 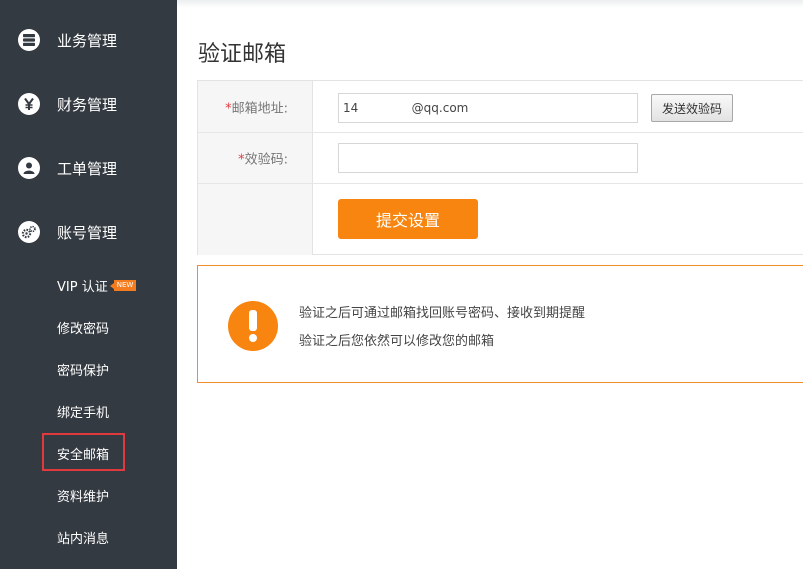 I want to click on code-label: *效验码:, so click(x=263, y=158).